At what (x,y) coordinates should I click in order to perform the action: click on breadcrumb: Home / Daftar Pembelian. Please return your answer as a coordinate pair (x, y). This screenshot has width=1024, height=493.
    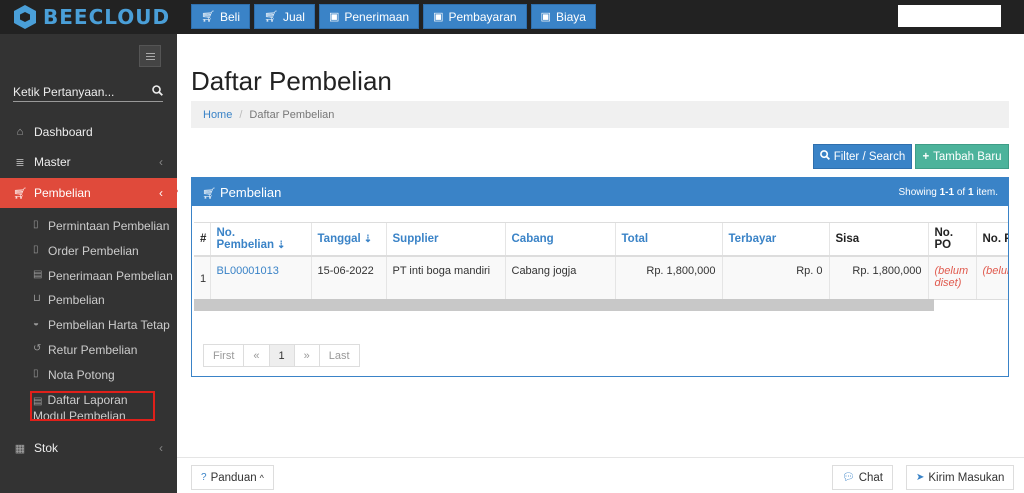
    Looking at the image, I should click on (600, 114).